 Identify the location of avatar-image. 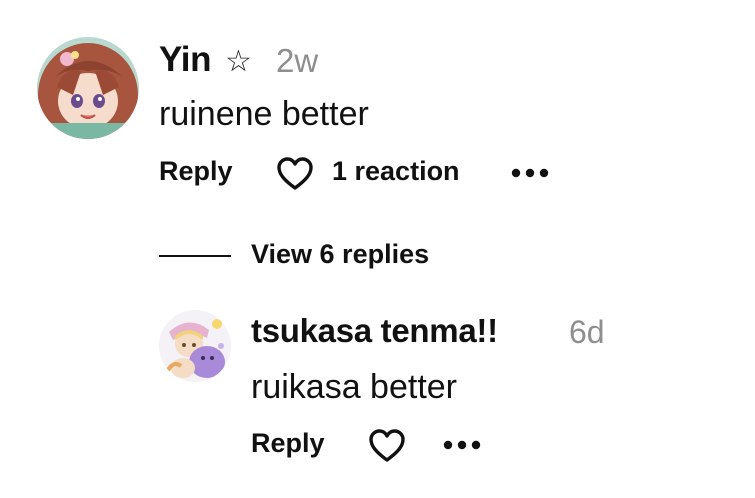
(88, 88).